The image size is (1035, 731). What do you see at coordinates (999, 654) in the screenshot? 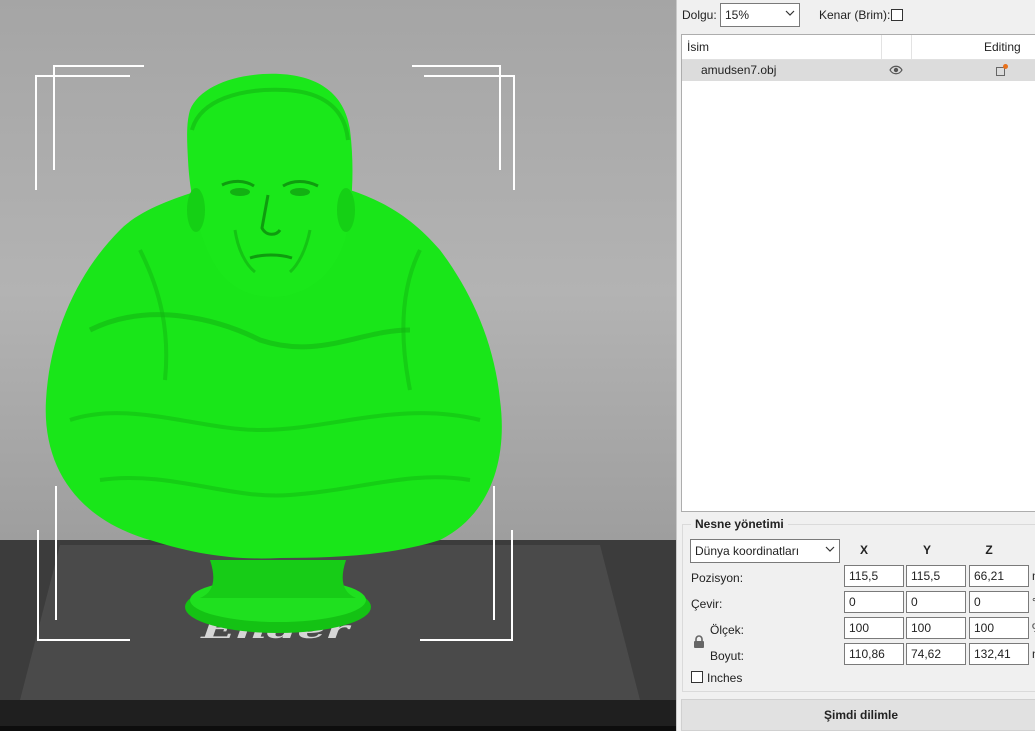
I see `size-z-input: 132,41` at bounding box center [999, 654].